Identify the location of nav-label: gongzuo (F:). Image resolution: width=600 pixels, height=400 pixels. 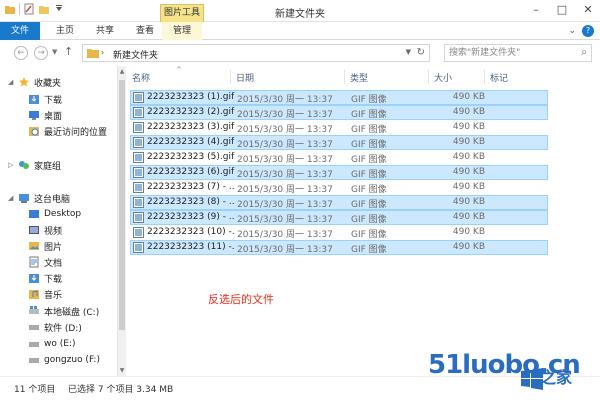
(72, 360).